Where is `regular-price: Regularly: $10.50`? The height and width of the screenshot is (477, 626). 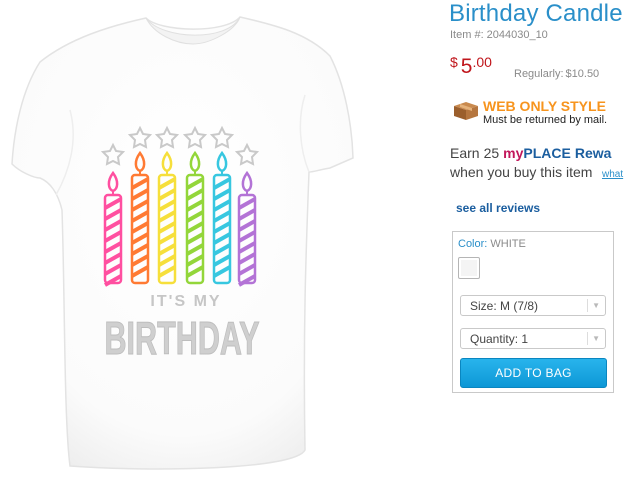 regular-price: Regularly: $10.50 is located at coordinates (557, 74).